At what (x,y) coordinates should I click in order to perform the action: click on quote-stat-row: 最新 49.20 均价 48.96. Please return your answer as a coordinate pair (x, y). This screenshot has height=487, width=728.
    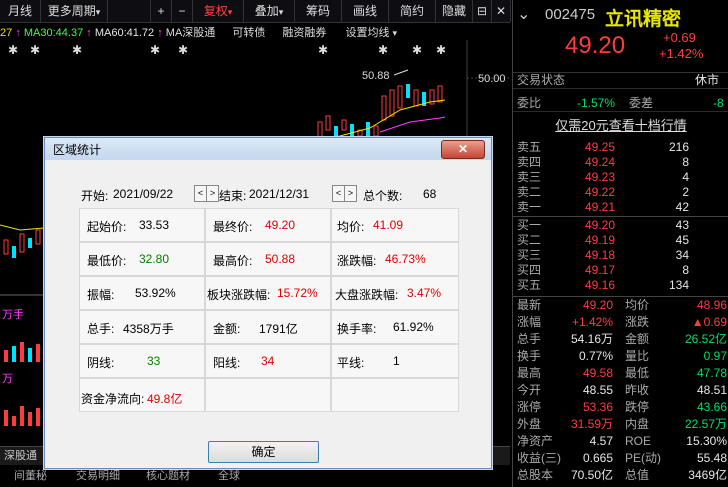
    Looking at the image, I should click on (620, 305).